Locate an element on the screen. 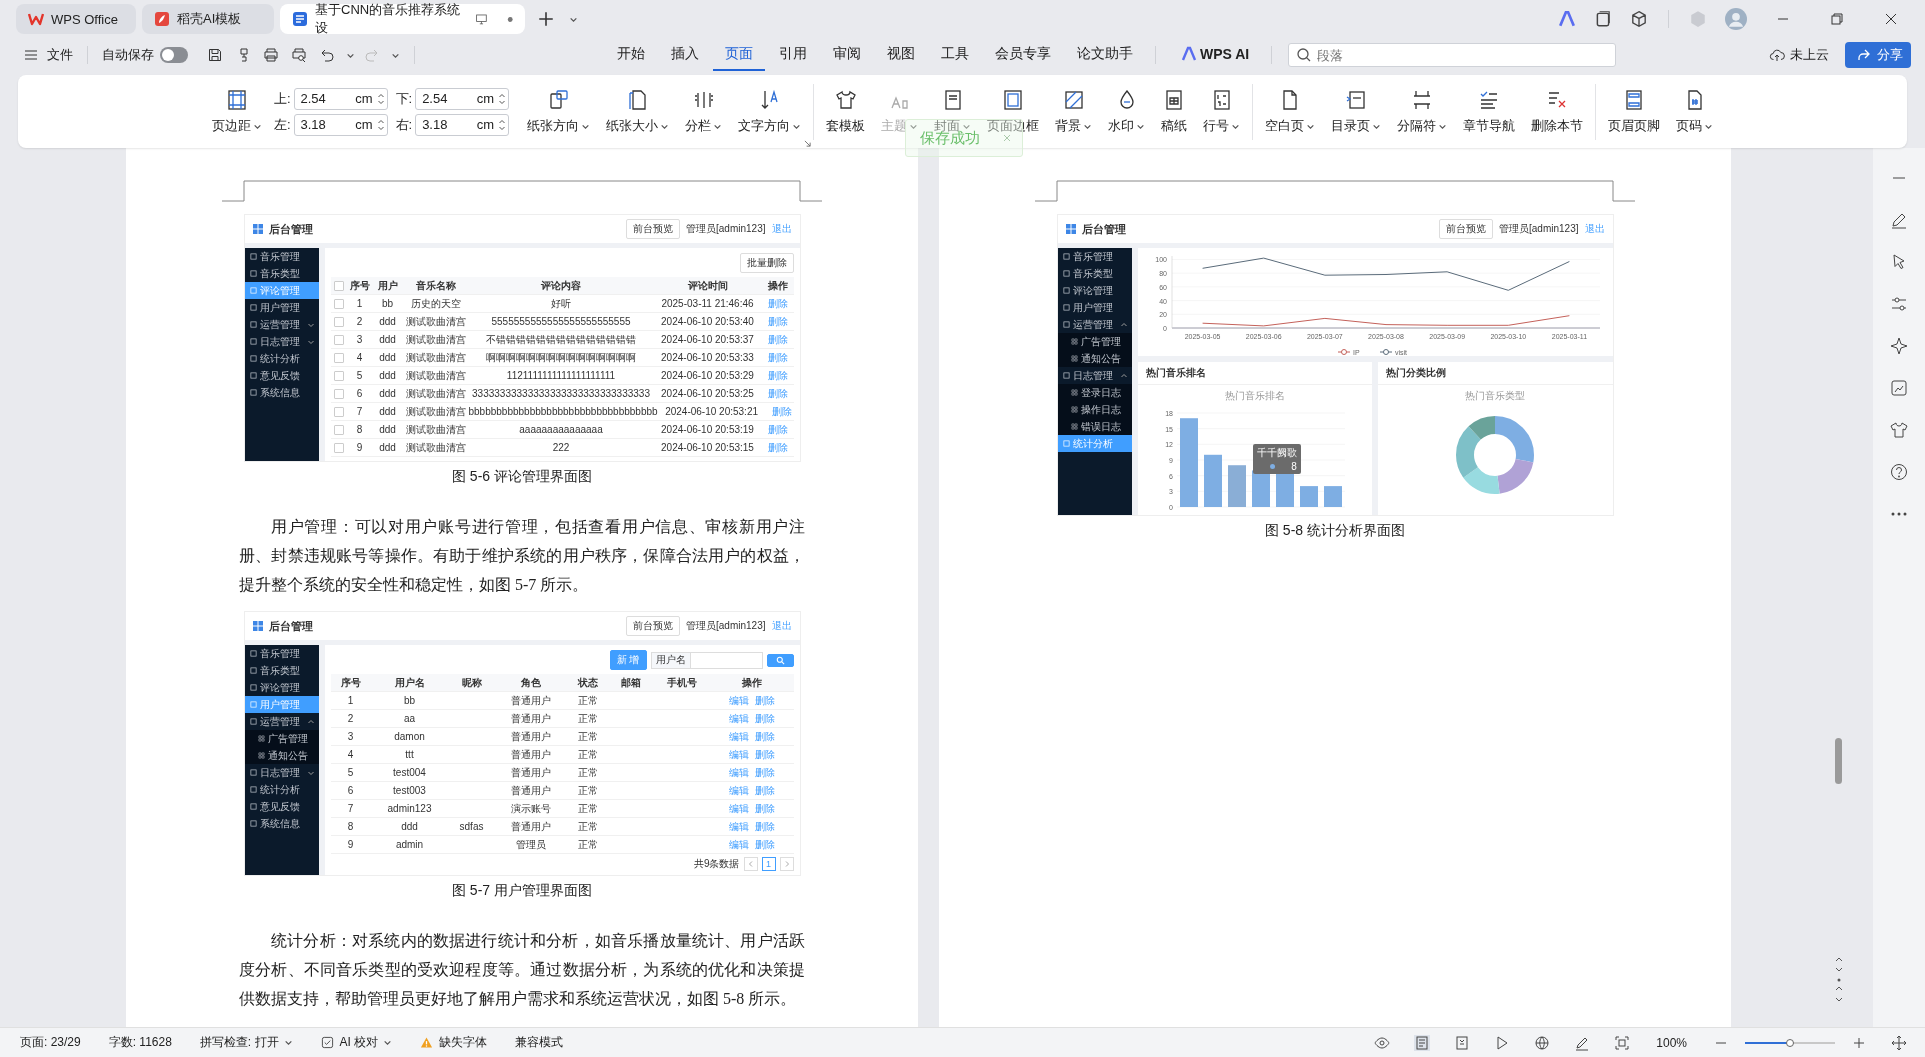 This screenshot has width=1925, height=1057. ribbon-tab: 页面 is located at coordinates (739, 55).